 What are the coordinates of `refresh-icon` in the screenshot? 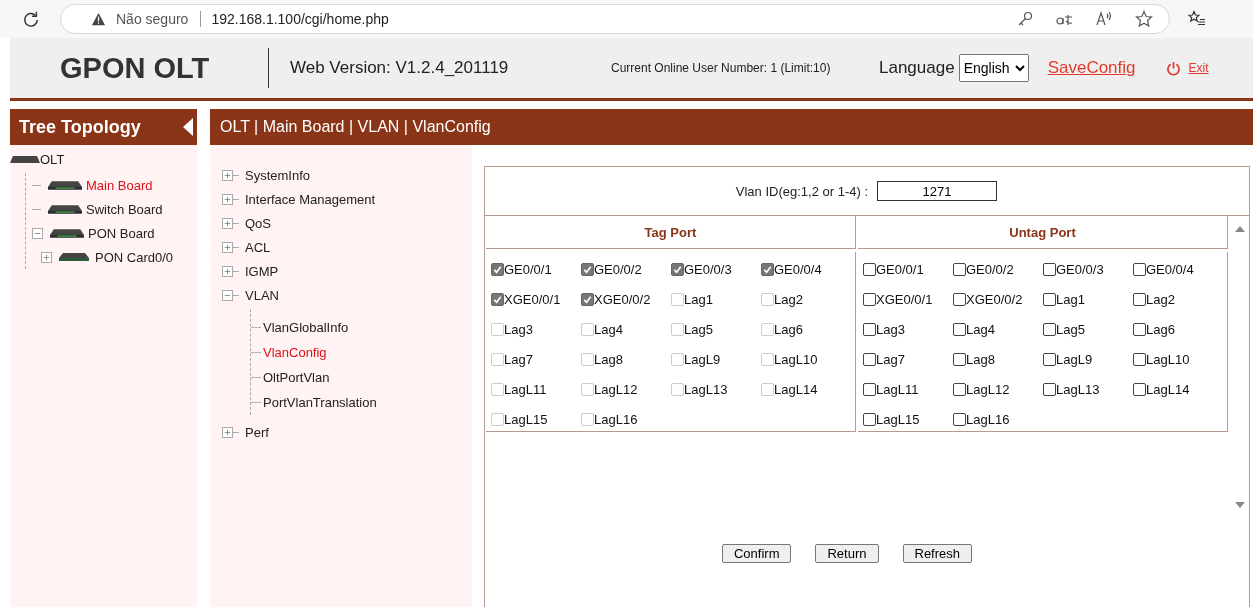 It's located at (31, 19).